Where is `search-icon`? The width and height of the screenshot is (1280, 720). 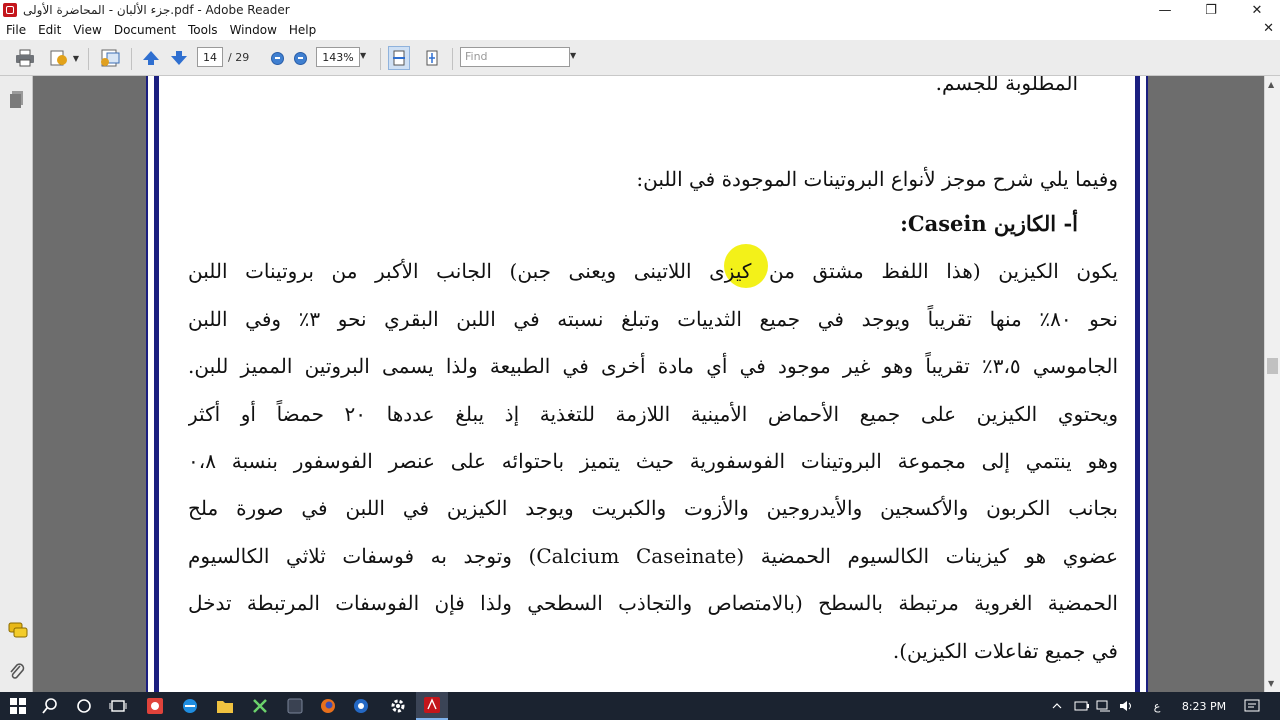
search-icon is located at coordinates (50, 706).